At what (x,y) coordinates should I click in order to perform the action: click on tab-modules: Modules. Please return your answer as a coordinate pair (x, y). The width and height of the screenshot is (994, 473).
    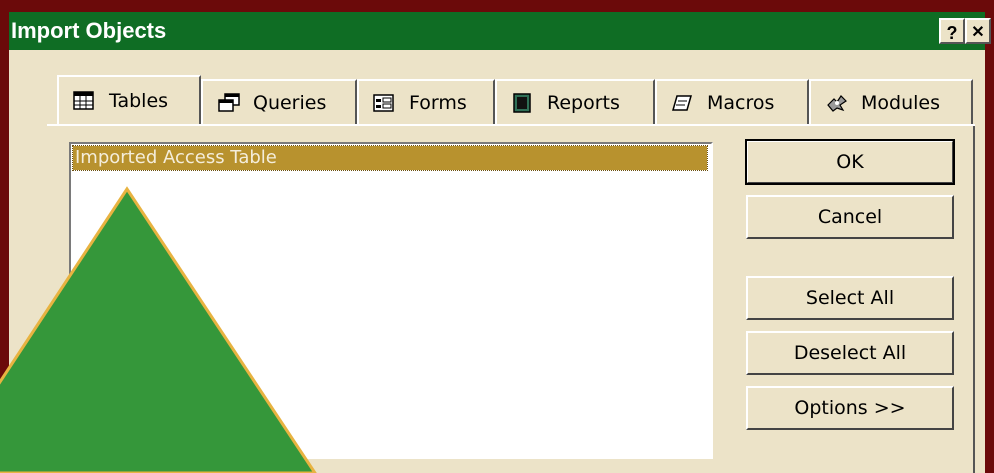
    Looking at the image, I should click on (891, 101).